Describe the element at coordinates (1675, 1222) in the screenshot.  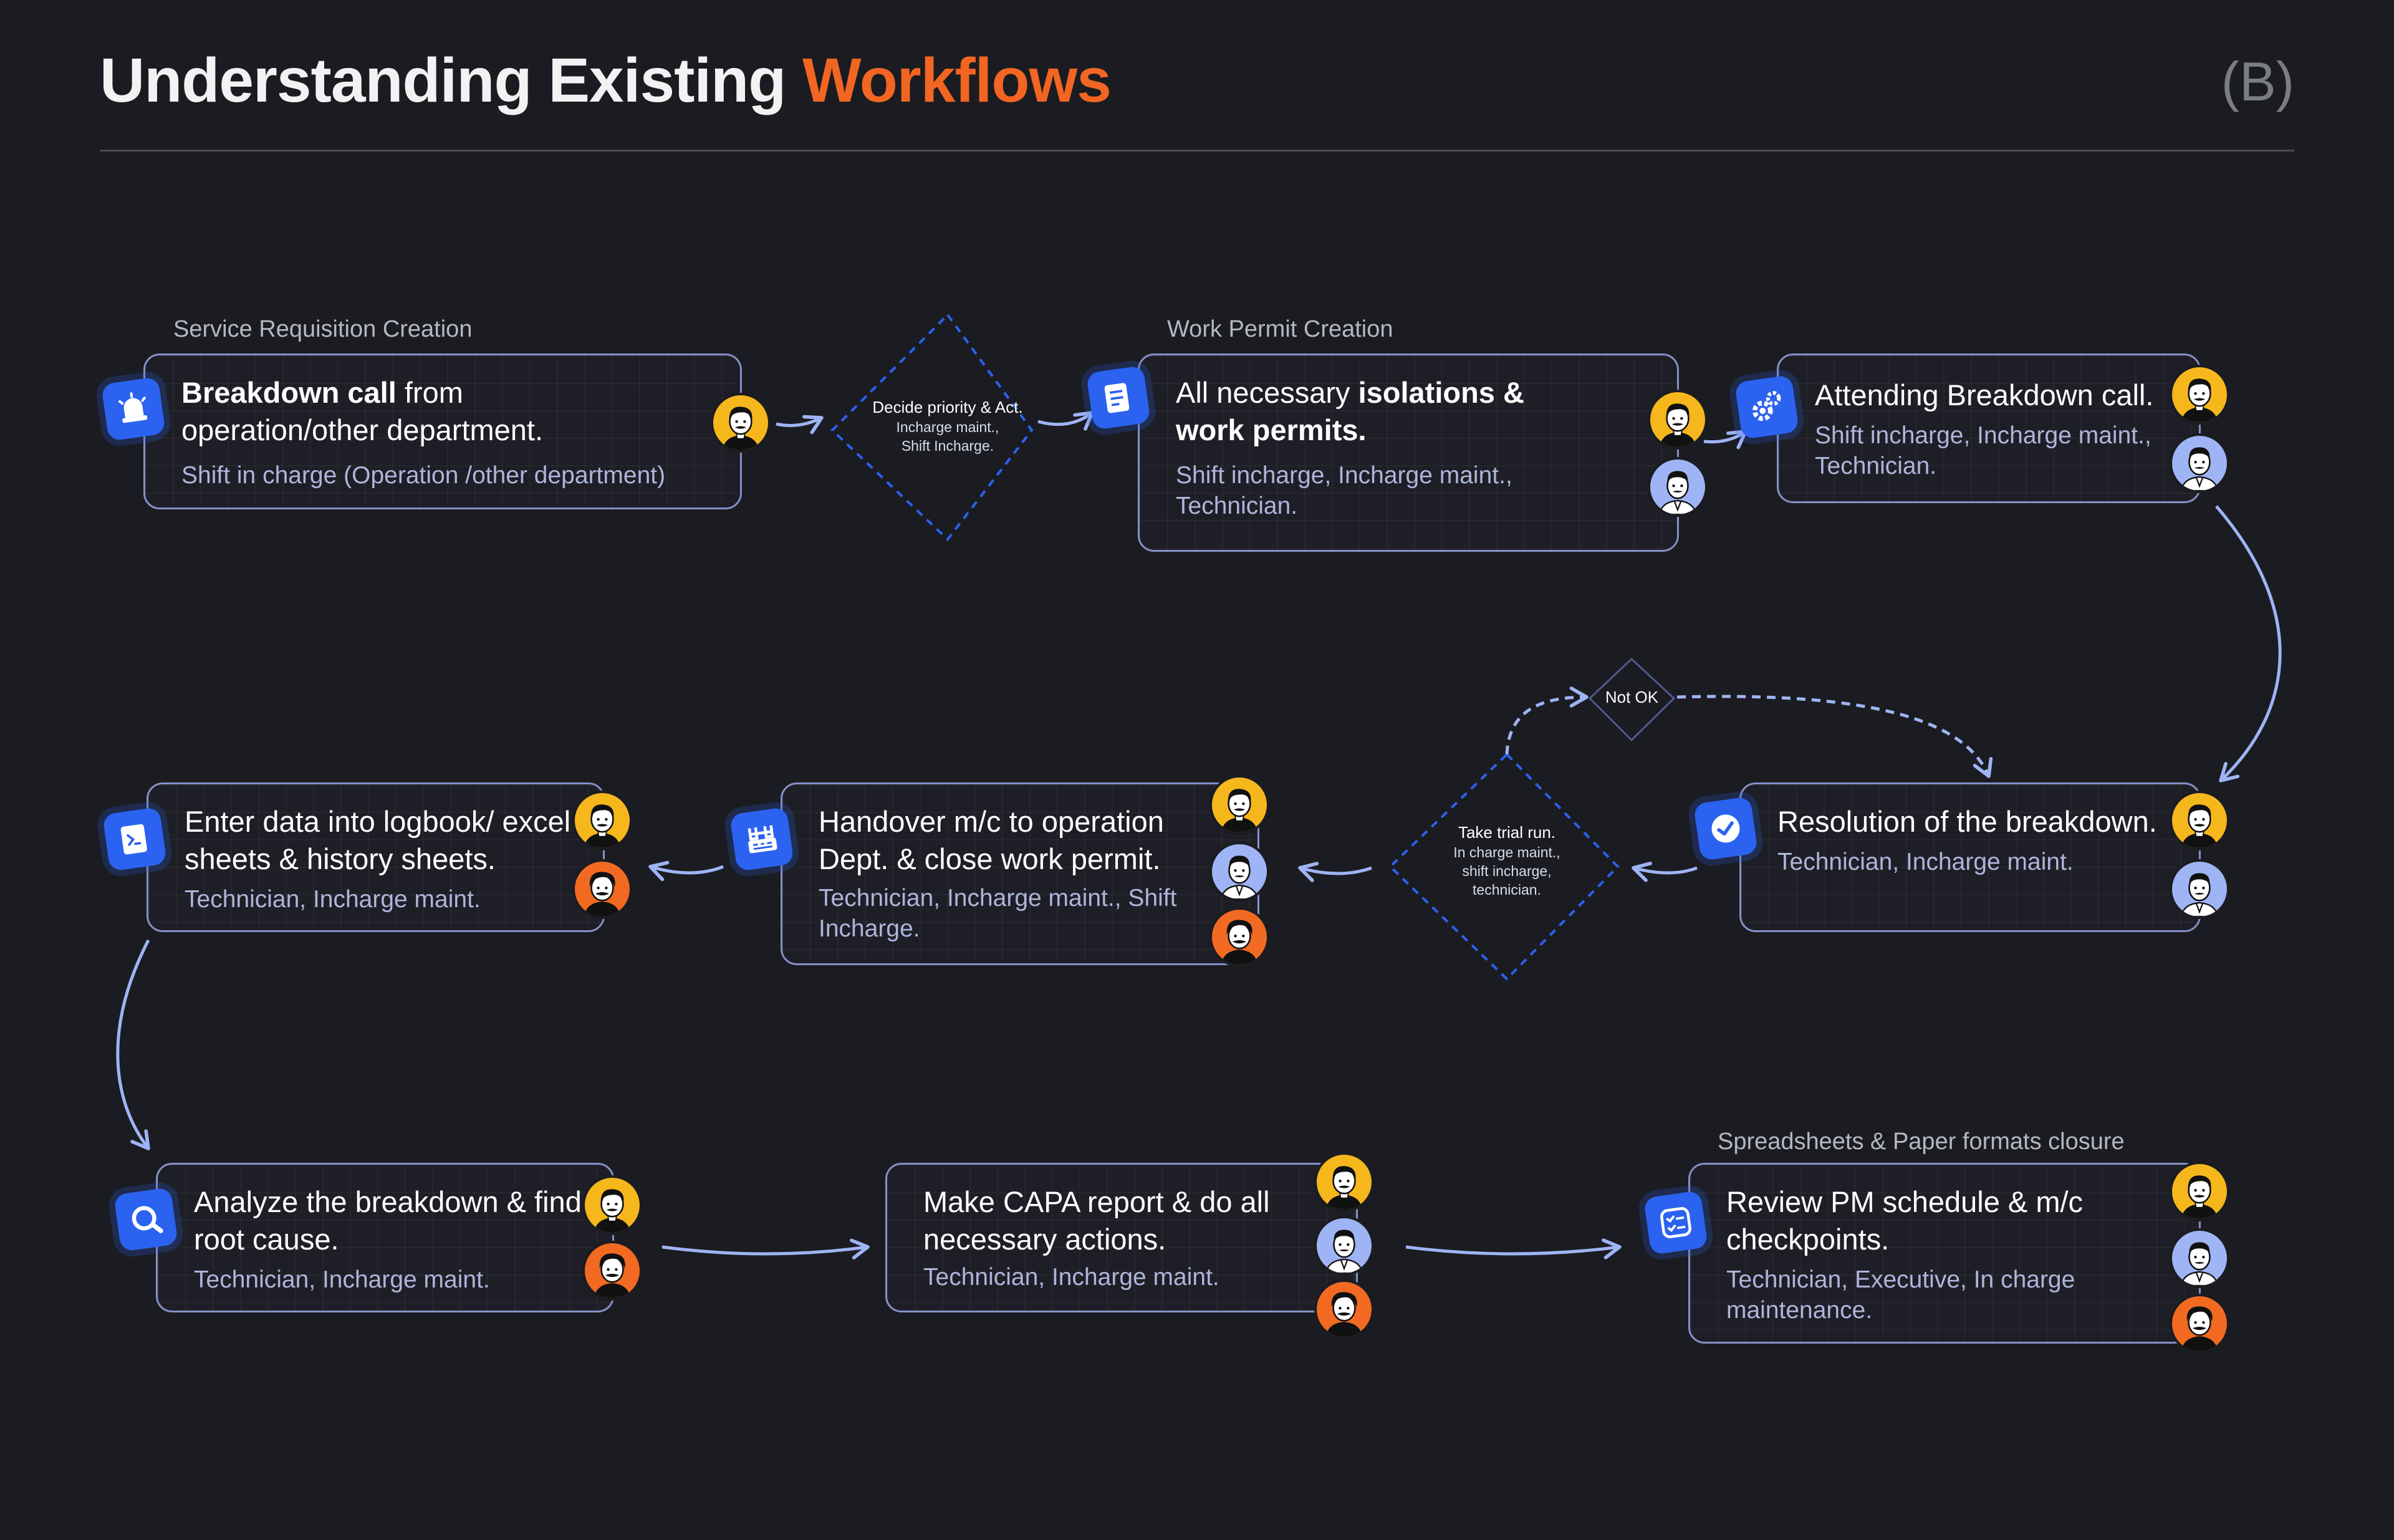
I see `checklist-icon` at that location.